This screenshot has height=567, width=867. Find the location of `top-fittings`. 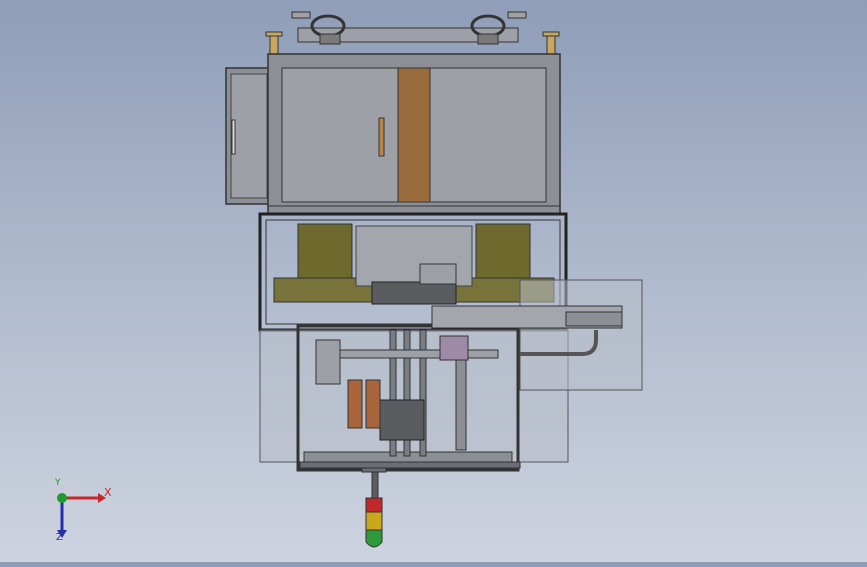

top-fittings is located at coordinates (412, 33).